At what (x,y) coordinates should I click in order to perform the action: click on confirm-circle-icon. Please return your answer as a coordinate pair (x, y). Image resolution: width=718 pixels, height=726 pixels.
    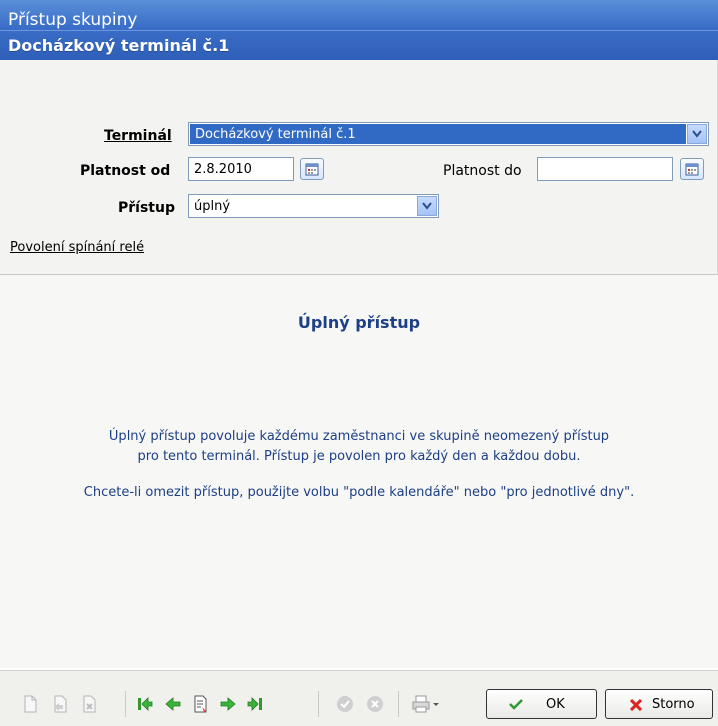
    Looking at the image, I should click on (345, 704).